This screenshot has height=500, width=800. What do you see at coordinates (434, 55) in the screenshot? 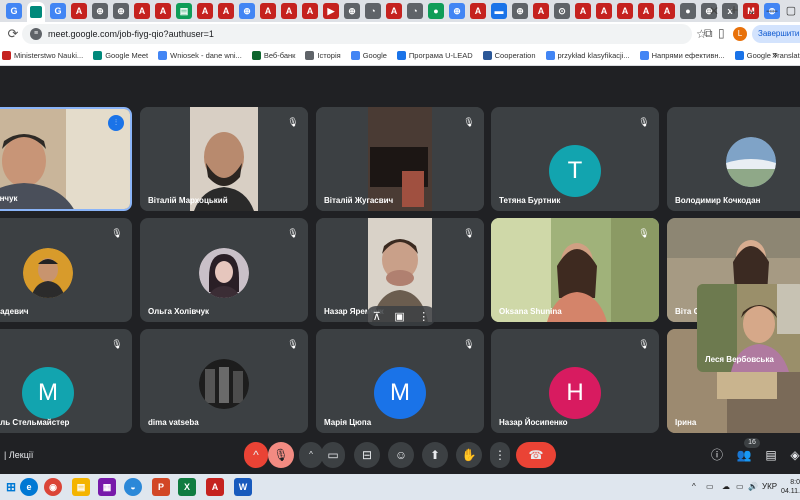
I see `bookmark-item: Програма U-LEAD` at bounding box center [434, 55].